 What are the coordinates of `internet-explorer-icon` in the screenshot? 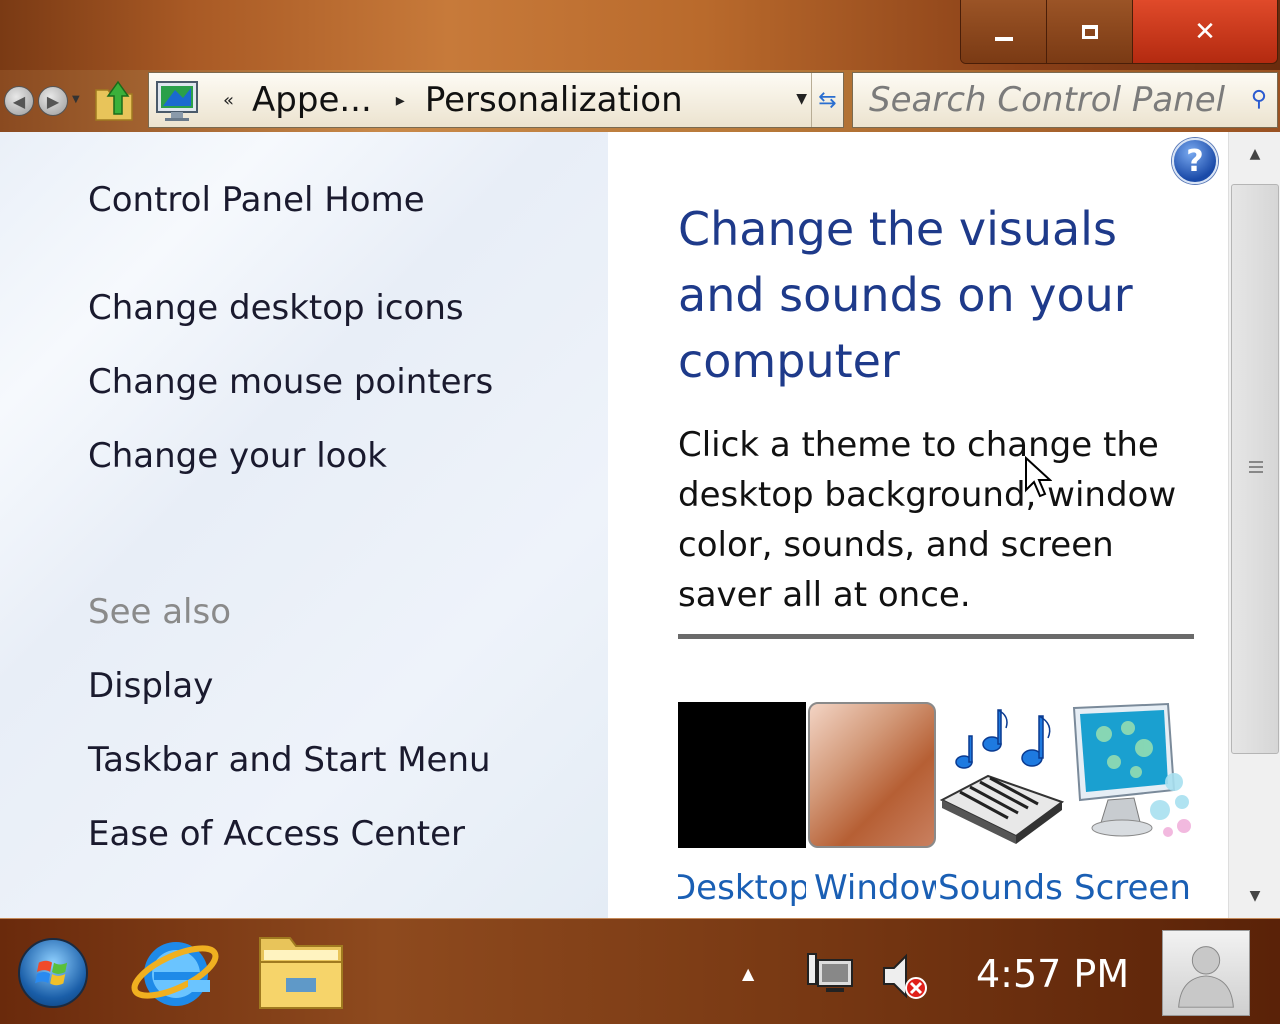 It's located at (175, 971).